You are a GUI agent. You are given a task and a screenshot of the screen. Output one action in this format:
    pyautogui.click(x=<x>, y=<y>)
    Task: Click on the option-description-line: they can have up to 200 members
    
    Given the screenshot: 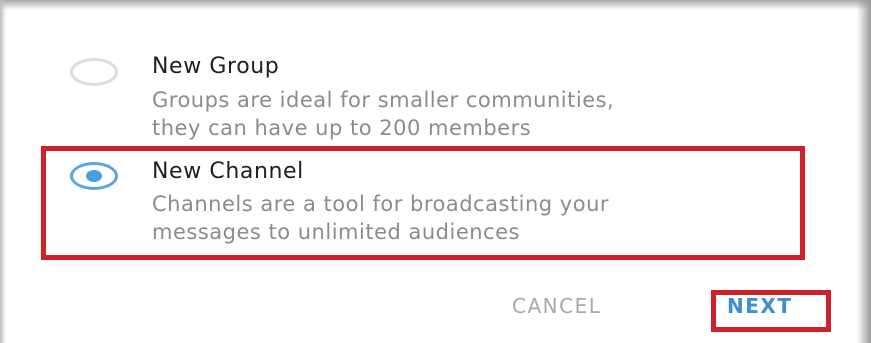 What is the action you would take?
    pyautogui.click(x=342, y=128)
    